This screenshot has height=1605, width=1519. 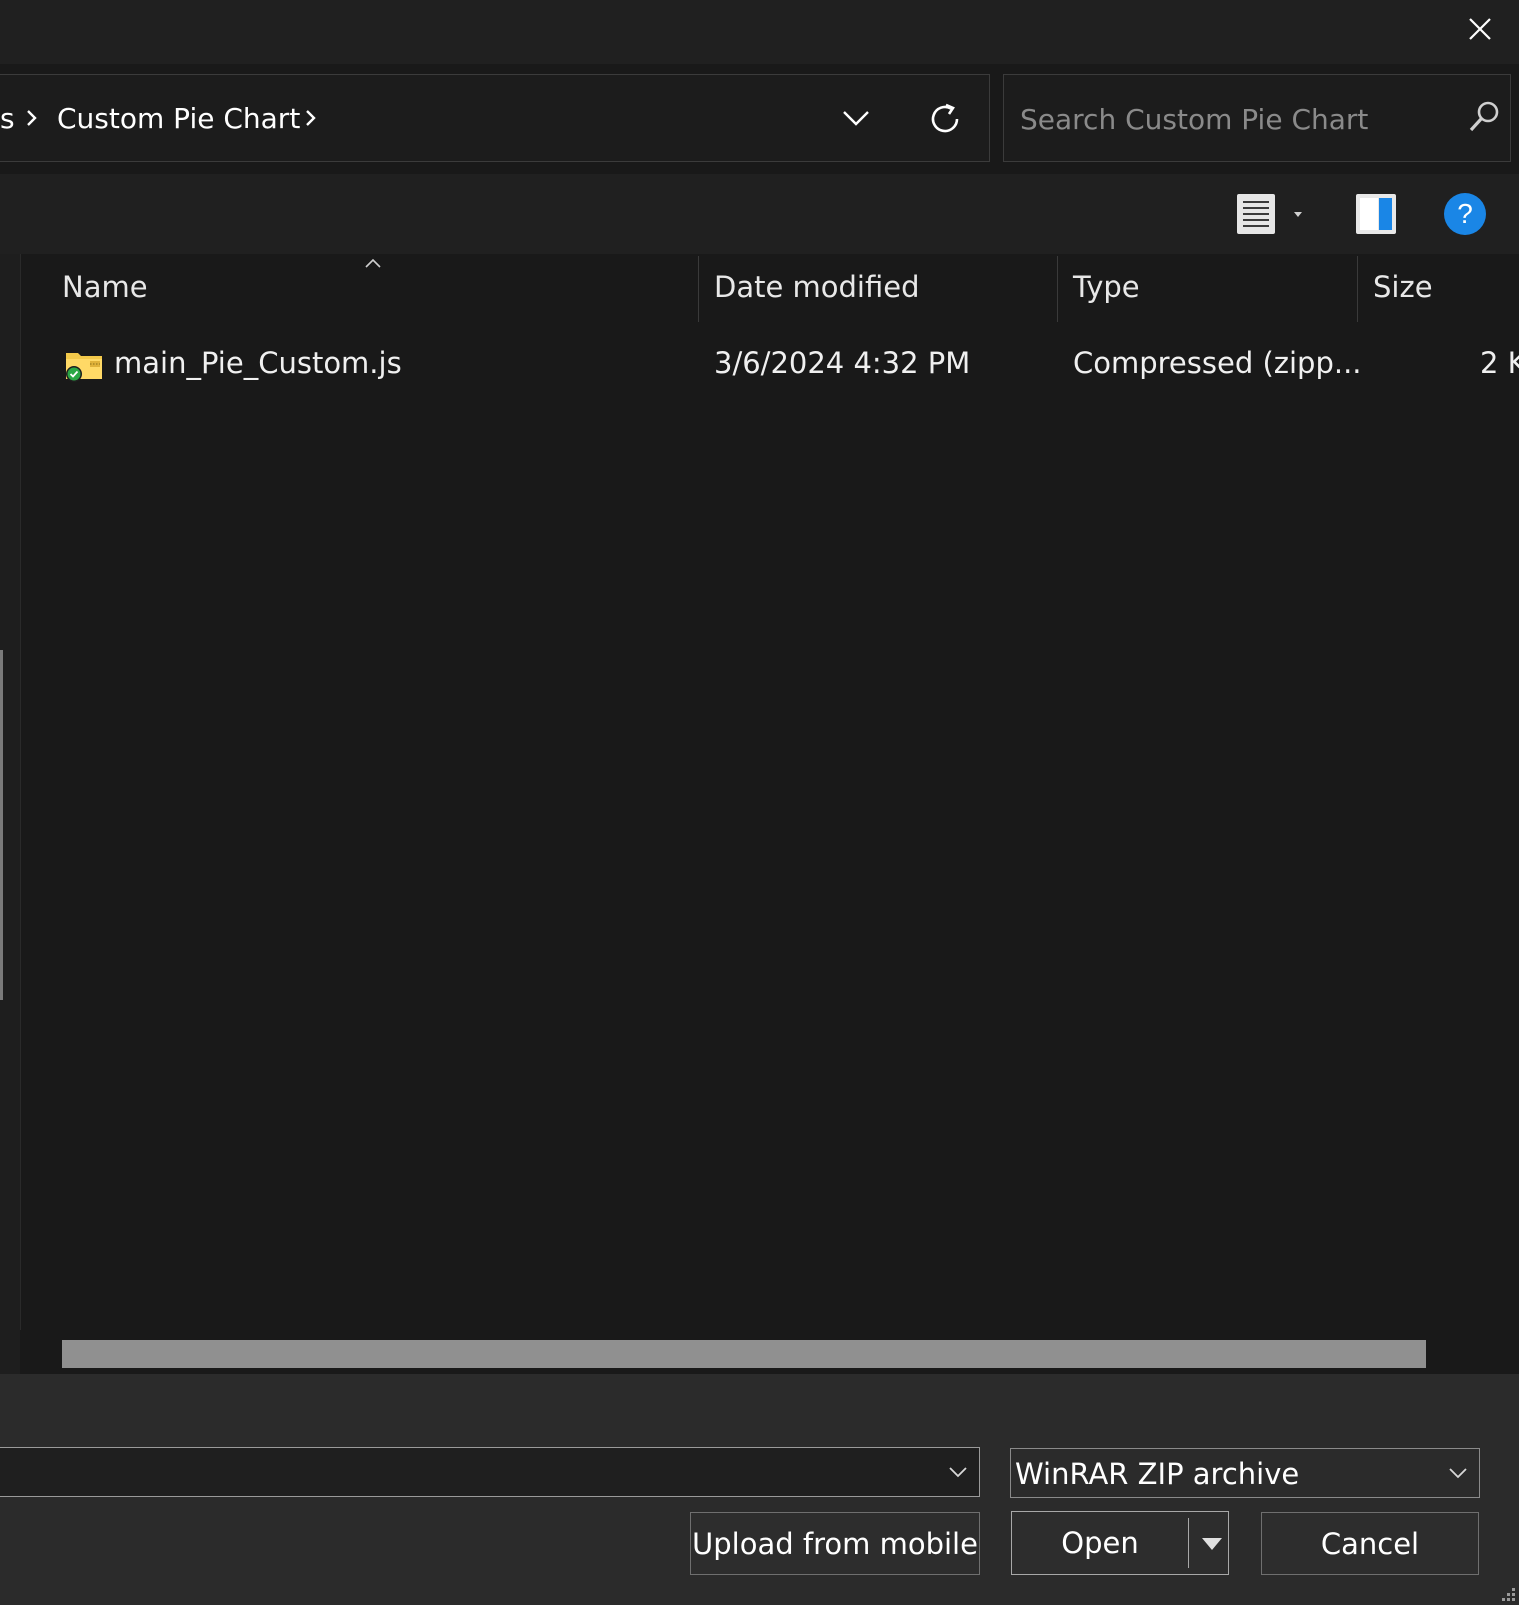 What do you see at coordinates (1212, 1544) in the screenshot?
I see `open-options-dropdown-icon` at bounding box center [1212, 1544].